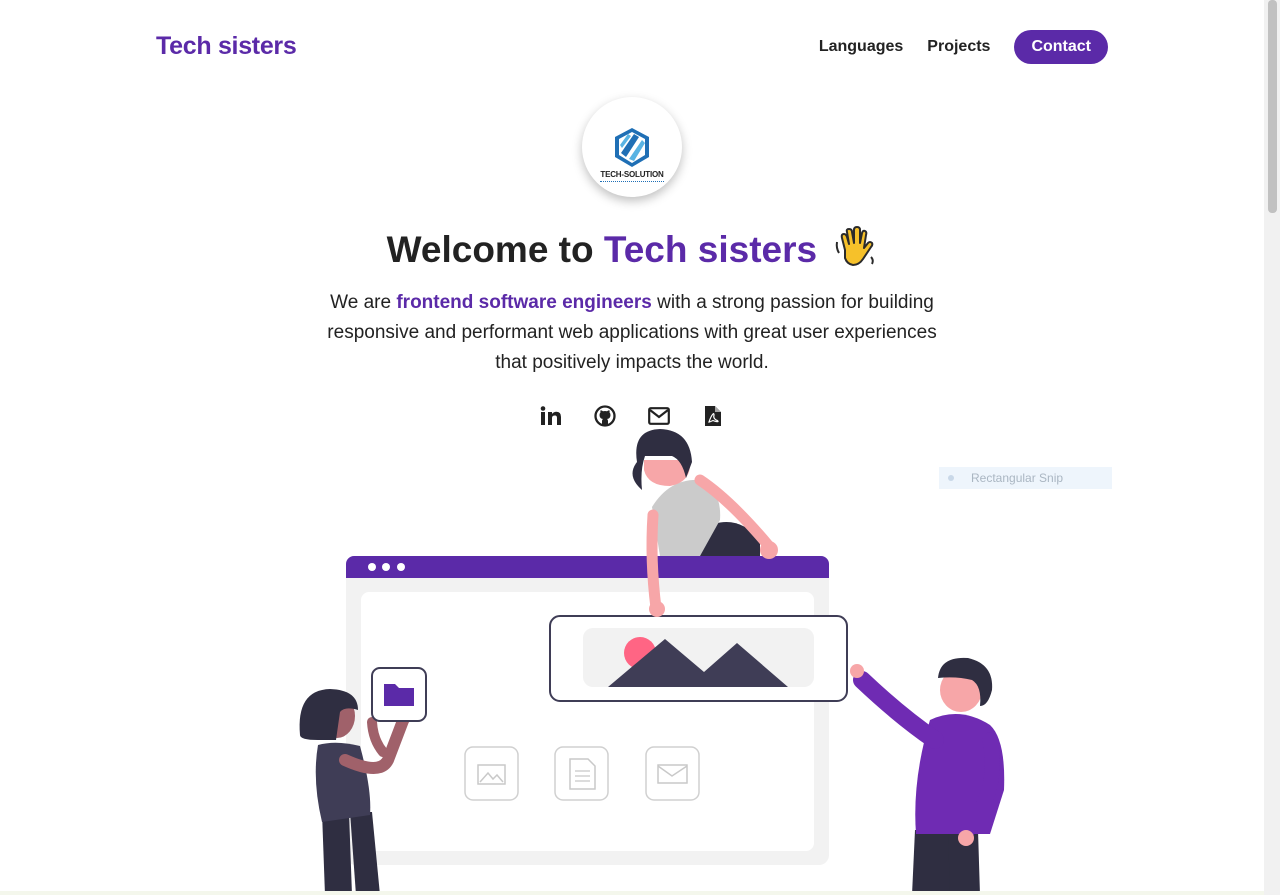  What do you see at coordinates (632, 174) in the screenshot?
I see `logo-text: TECH-SOLUTION` at bounding box center [632, 174].